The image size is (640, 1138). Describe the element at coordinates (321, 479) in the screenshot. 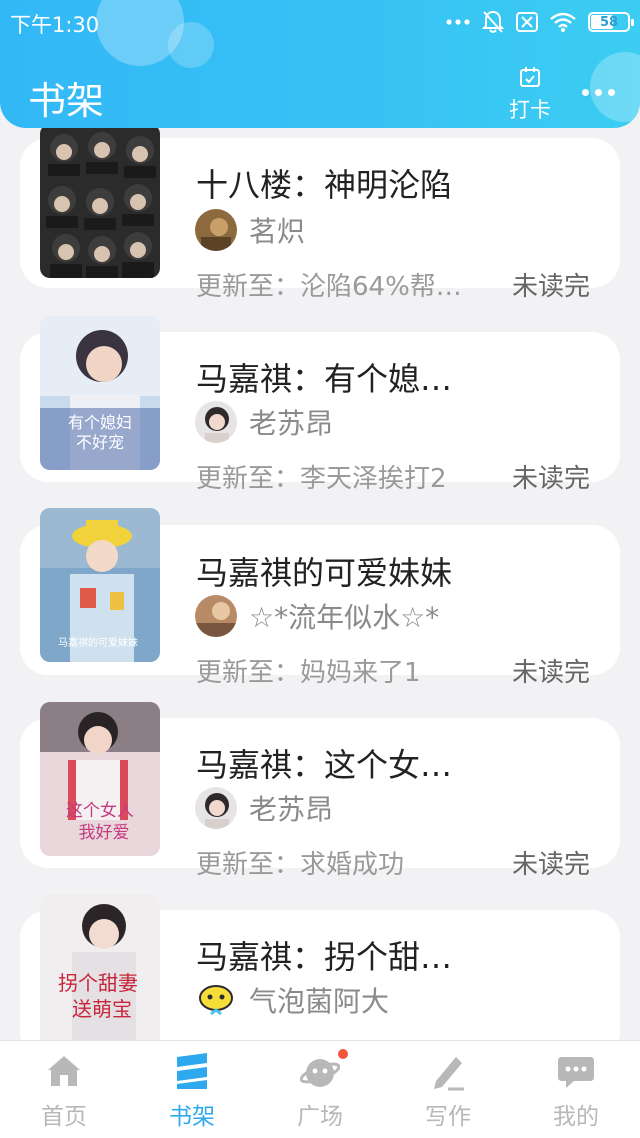

I see `update-text: 更新至：李天泽挨打2` at that location.